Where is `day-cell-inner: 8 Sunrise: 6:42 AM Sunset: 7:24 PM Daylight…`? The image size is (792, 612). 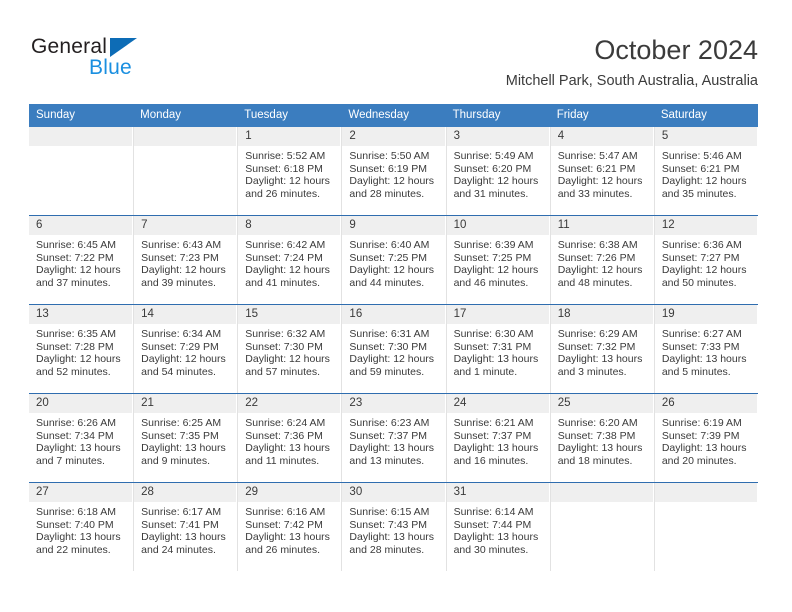 day-cell-inner: 8 Sunrise: 6:42 AM Sunset: 7:24 PM Daylight… is located at coordinates (289, 260).